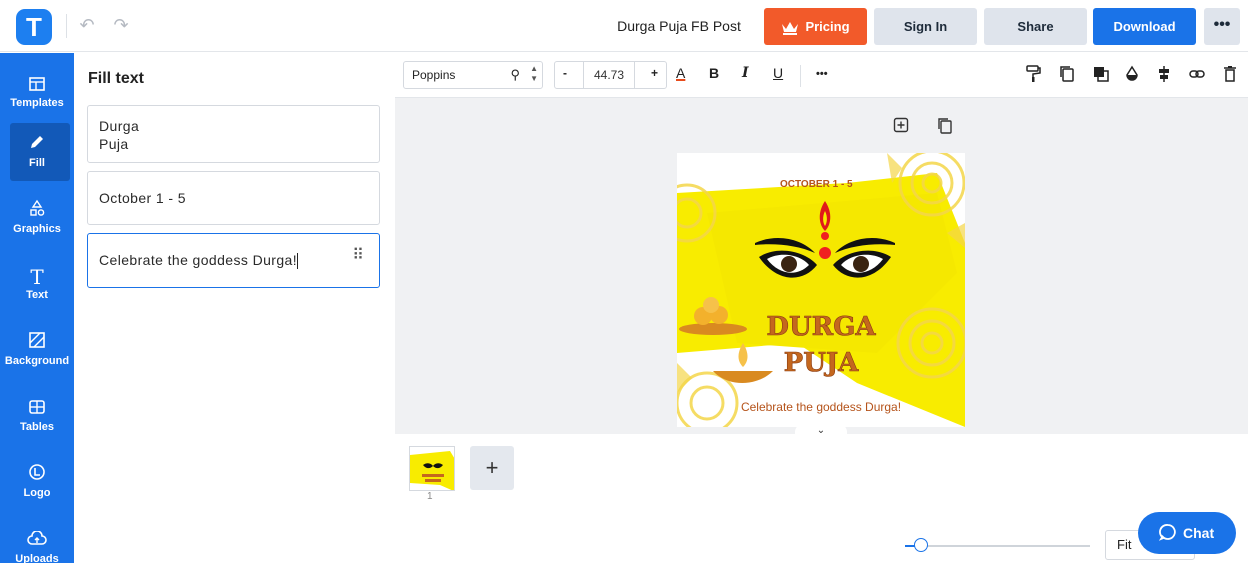 The width and height of the screenshot is (1248, 581). Describe the element at coordinates (430, 496) in the screenshot. I see `page-number: 1` at that location.